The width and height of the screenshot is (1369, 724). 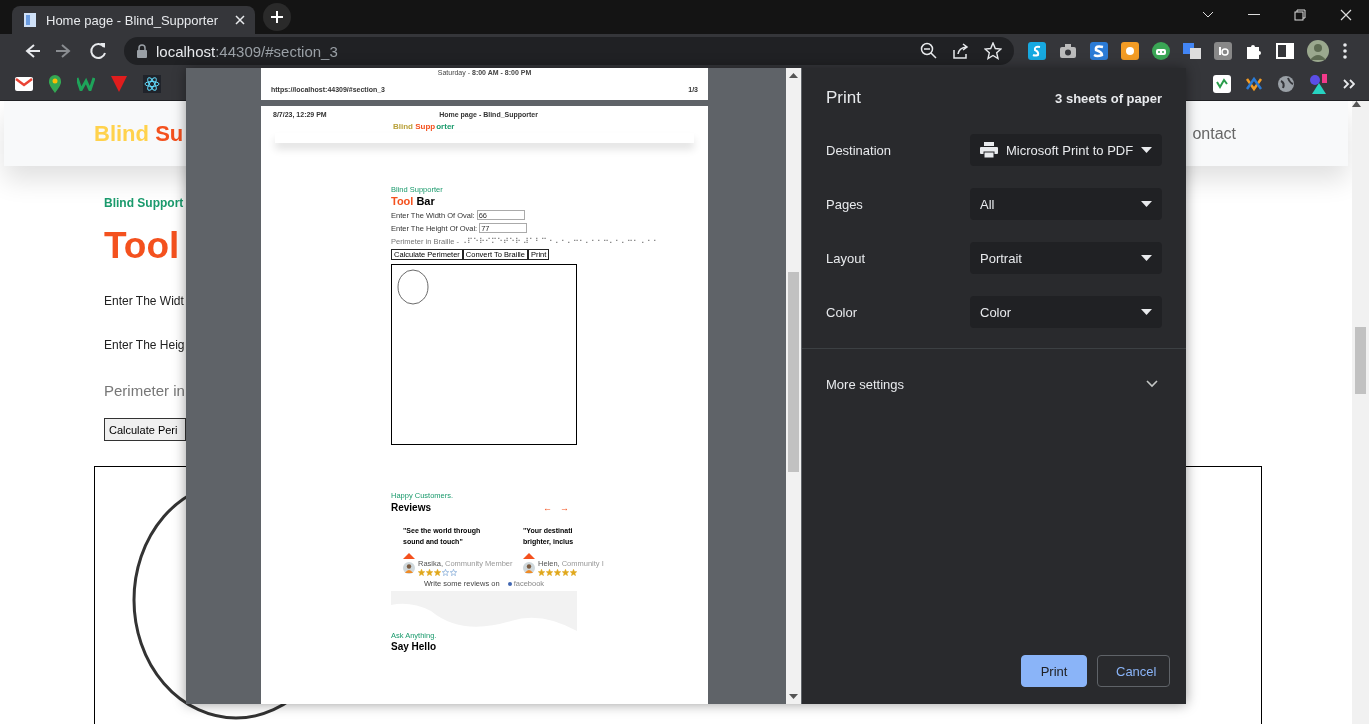 What do you see at coordinates (1254, 51) in the screenshot?
I see `puzzle-icon` at bounding box center [1254, 51].